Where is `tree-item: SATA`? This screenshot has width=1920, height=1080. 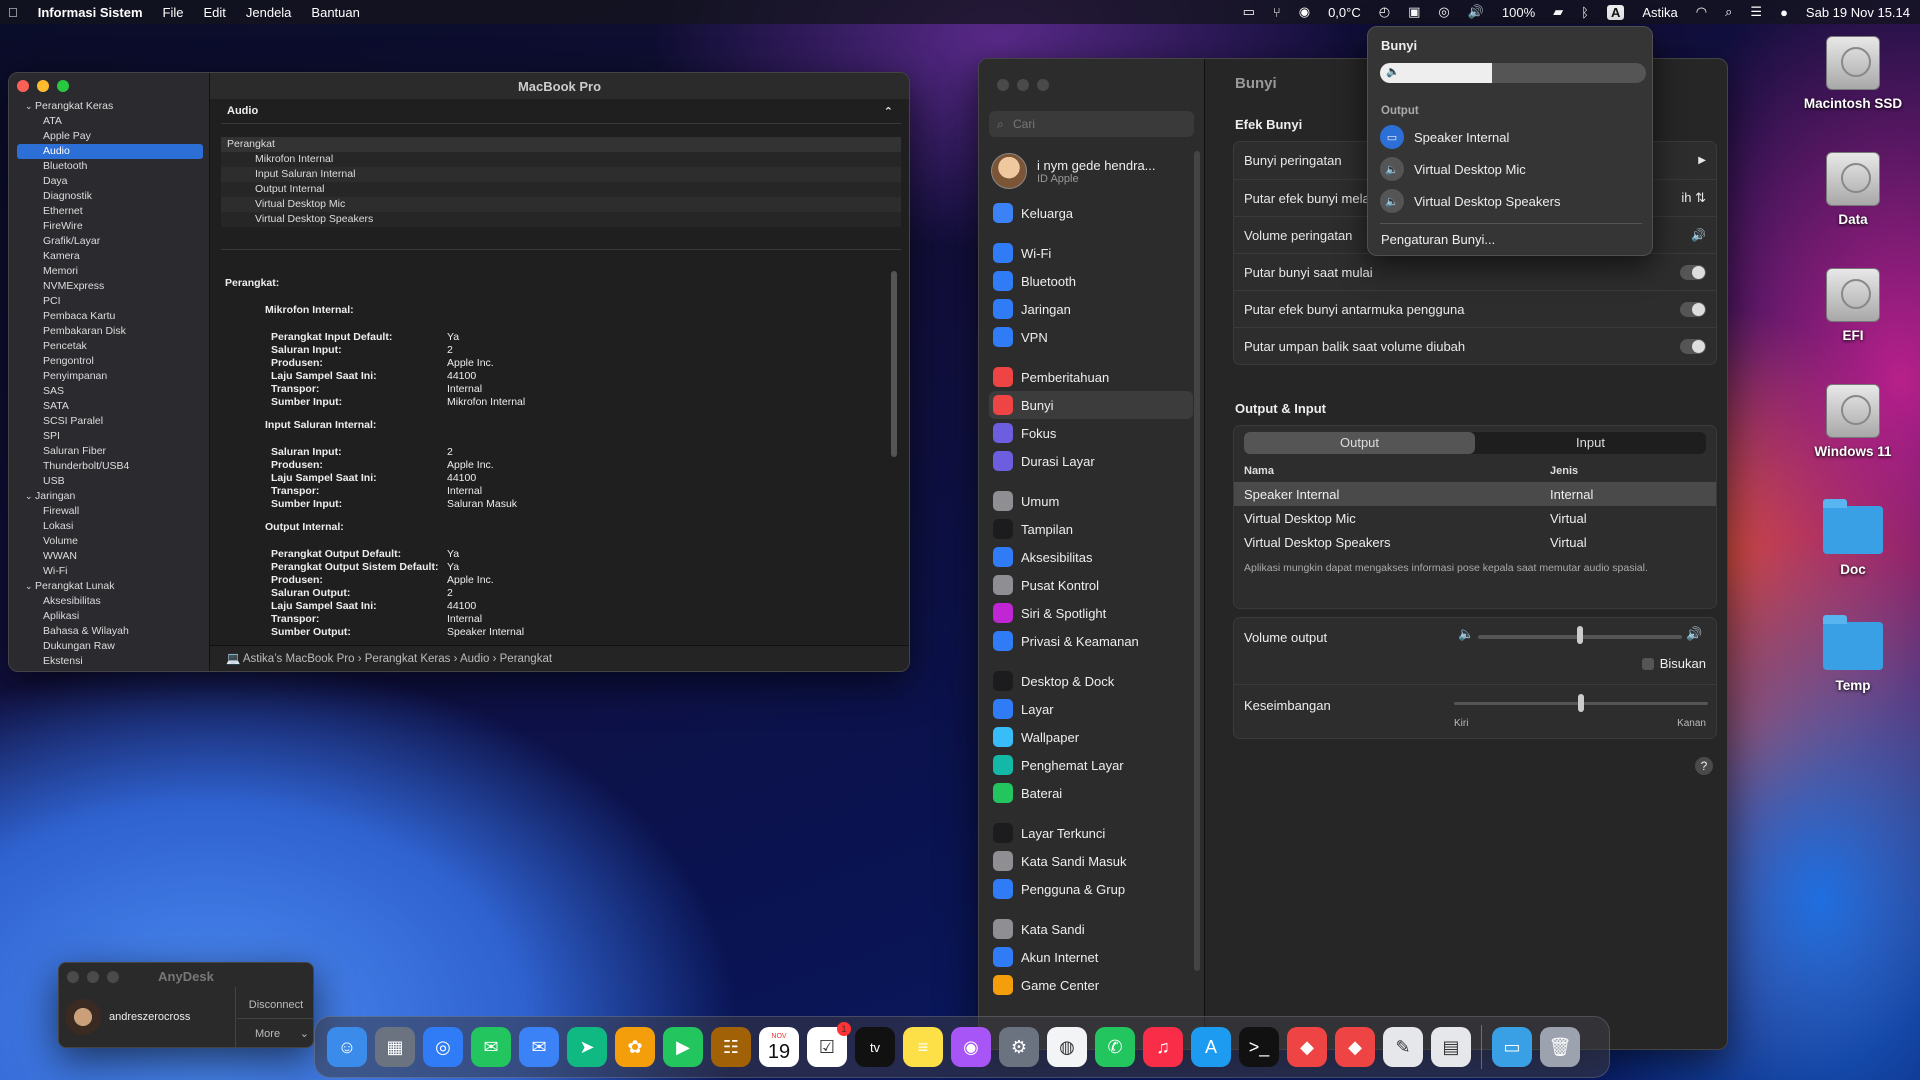
tree-item: SATA is located at coordinates (110, 406).